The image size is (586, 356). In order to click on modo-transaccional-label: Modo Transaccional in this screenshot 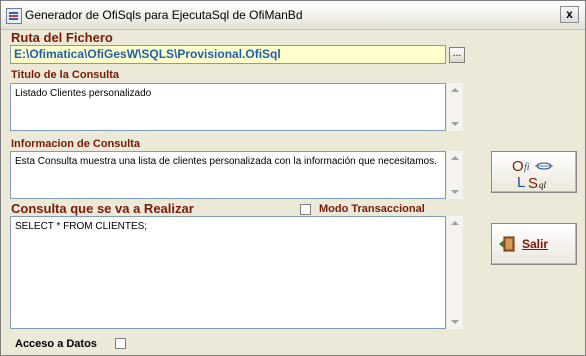, I will do `click(372, 209)`.